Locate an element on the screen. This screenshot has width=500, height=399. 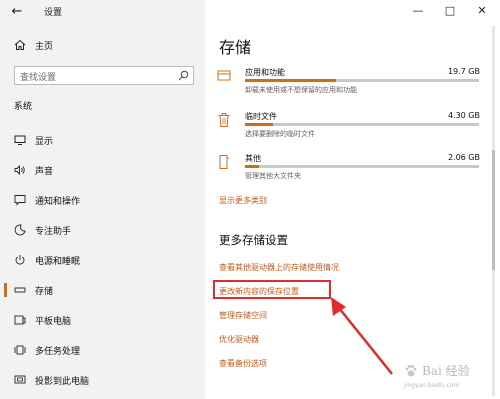
sidebar-item-label: 电源和睡眠 is located at coordinates (58, 262).